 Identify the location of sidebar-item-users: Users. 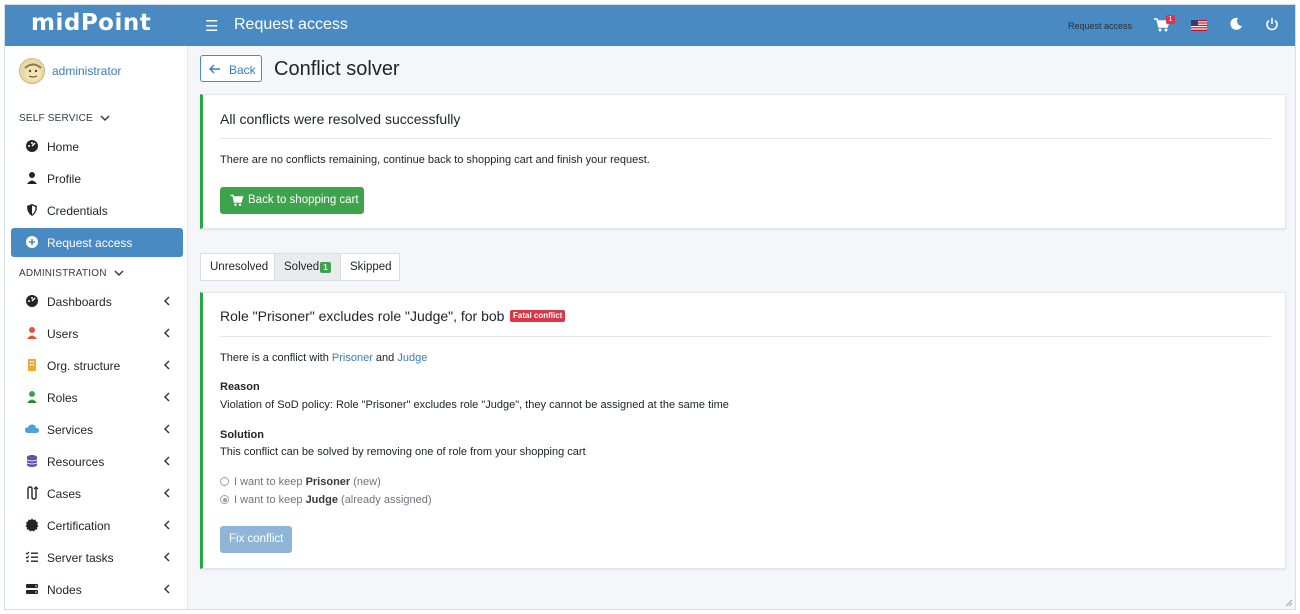
(97, 333).